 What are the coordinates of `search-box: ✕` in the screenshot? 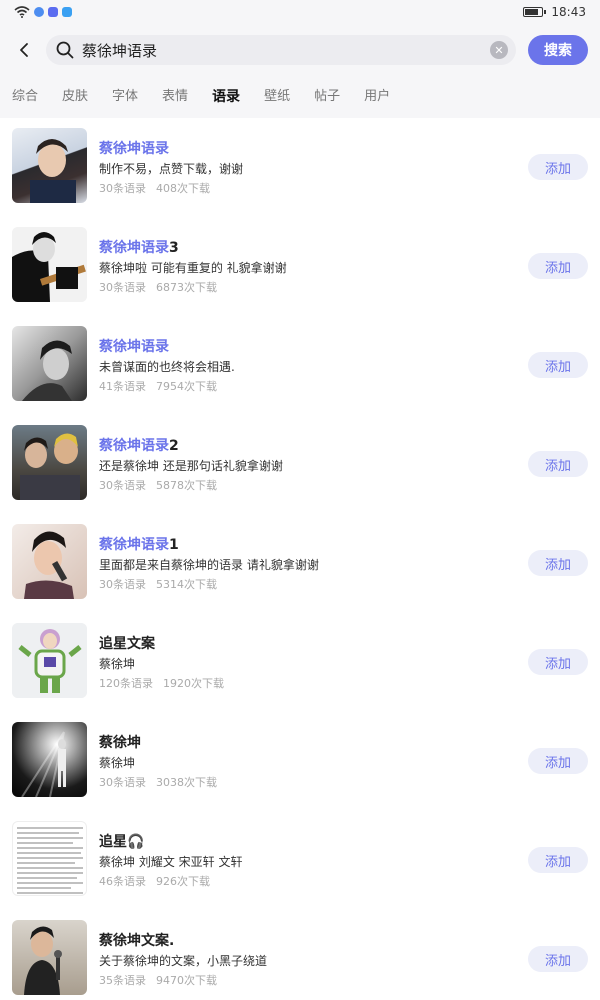 It's located at (281, 50).